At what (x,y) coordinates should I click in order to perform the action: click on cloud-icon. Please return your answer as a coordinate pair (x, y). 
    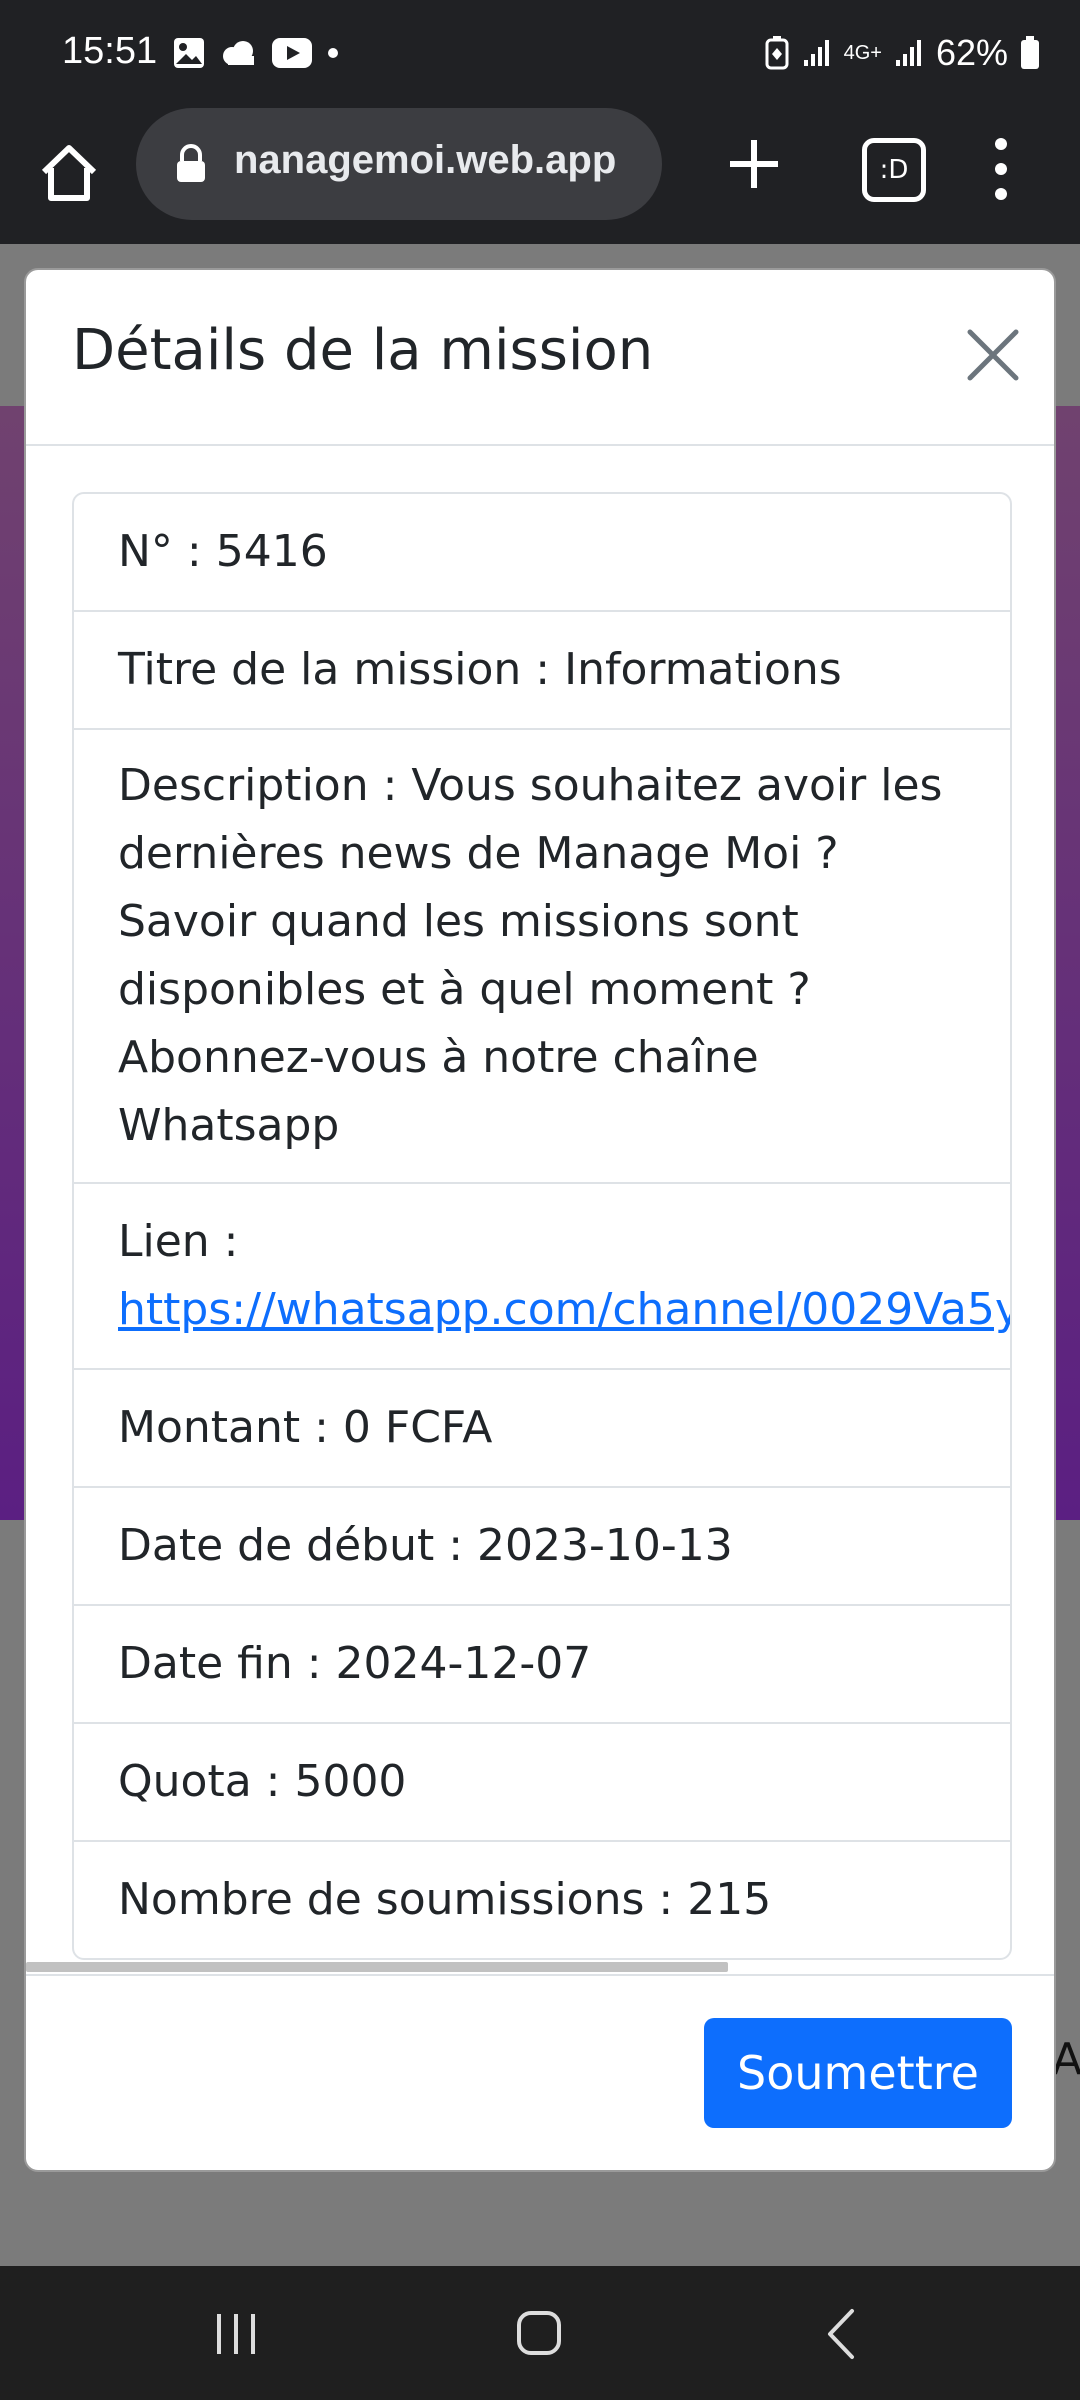
    Looking at the image, I should click on (238, 53).